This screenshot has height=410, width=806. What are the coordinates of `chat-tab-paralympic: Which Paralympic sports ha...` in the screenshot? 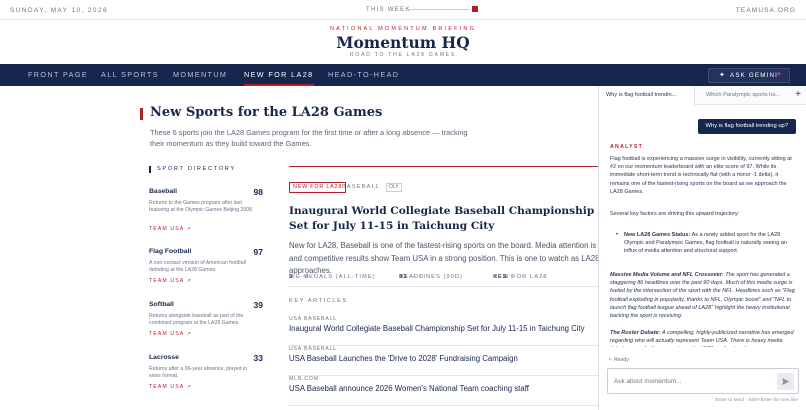 It's located at (747, 95).